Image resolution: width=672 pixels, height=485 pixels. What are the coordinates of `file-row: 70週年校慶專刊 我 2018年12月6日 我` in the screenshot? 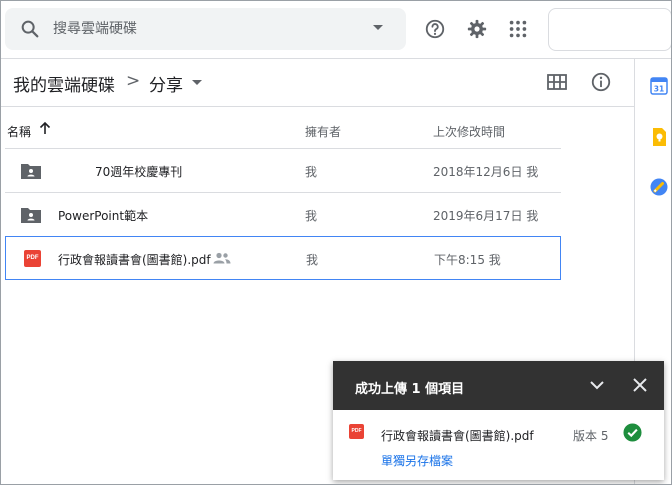 It's located at (283, 171).